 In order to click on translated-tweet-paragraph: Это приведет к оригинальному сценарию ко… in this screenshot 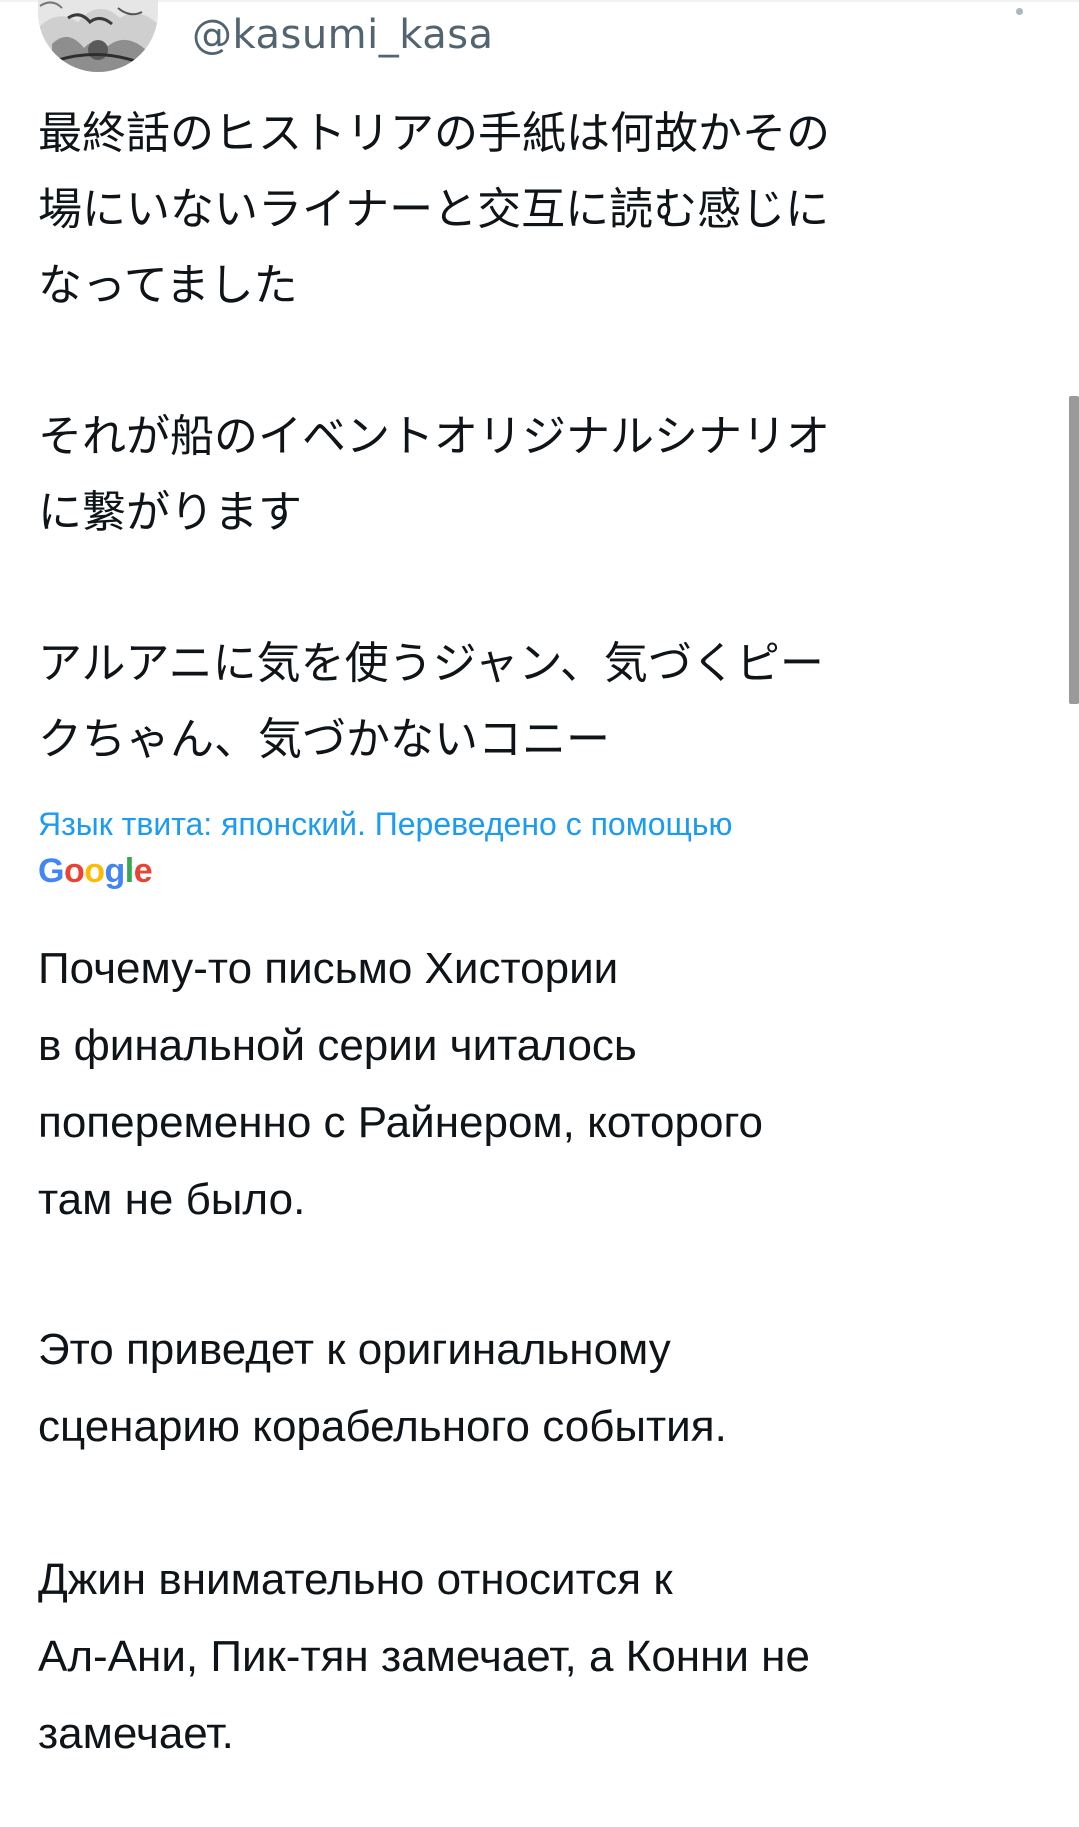, I will do `click(538, 1388)`.